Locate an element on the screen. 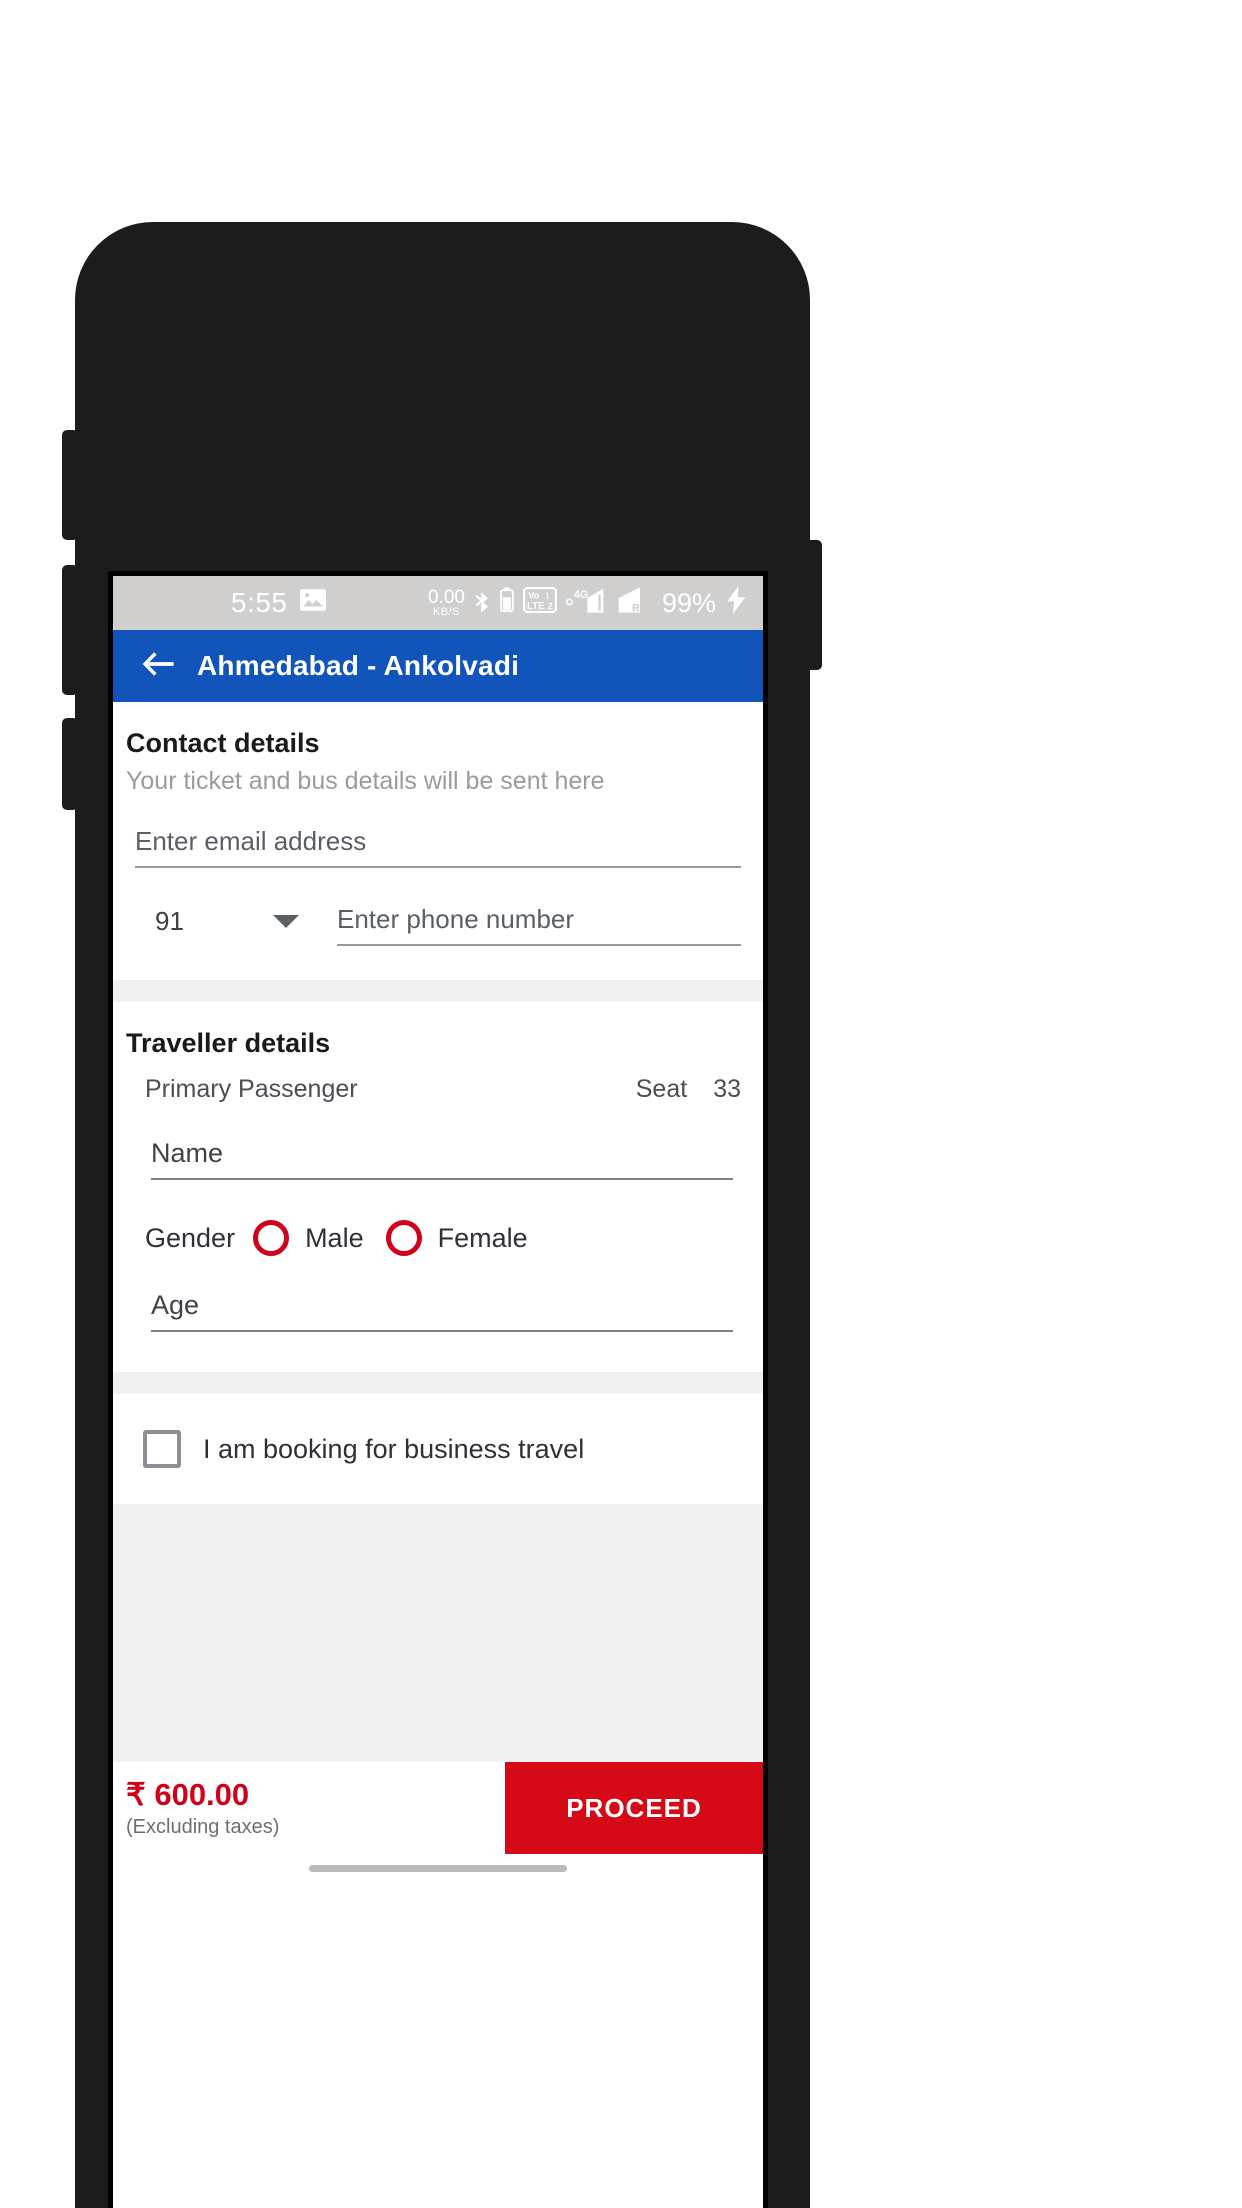  status-bar: 5:55 0.00 KB/S Vo LTE 1 2 4G R 99% is located at coordinates (438, 603).